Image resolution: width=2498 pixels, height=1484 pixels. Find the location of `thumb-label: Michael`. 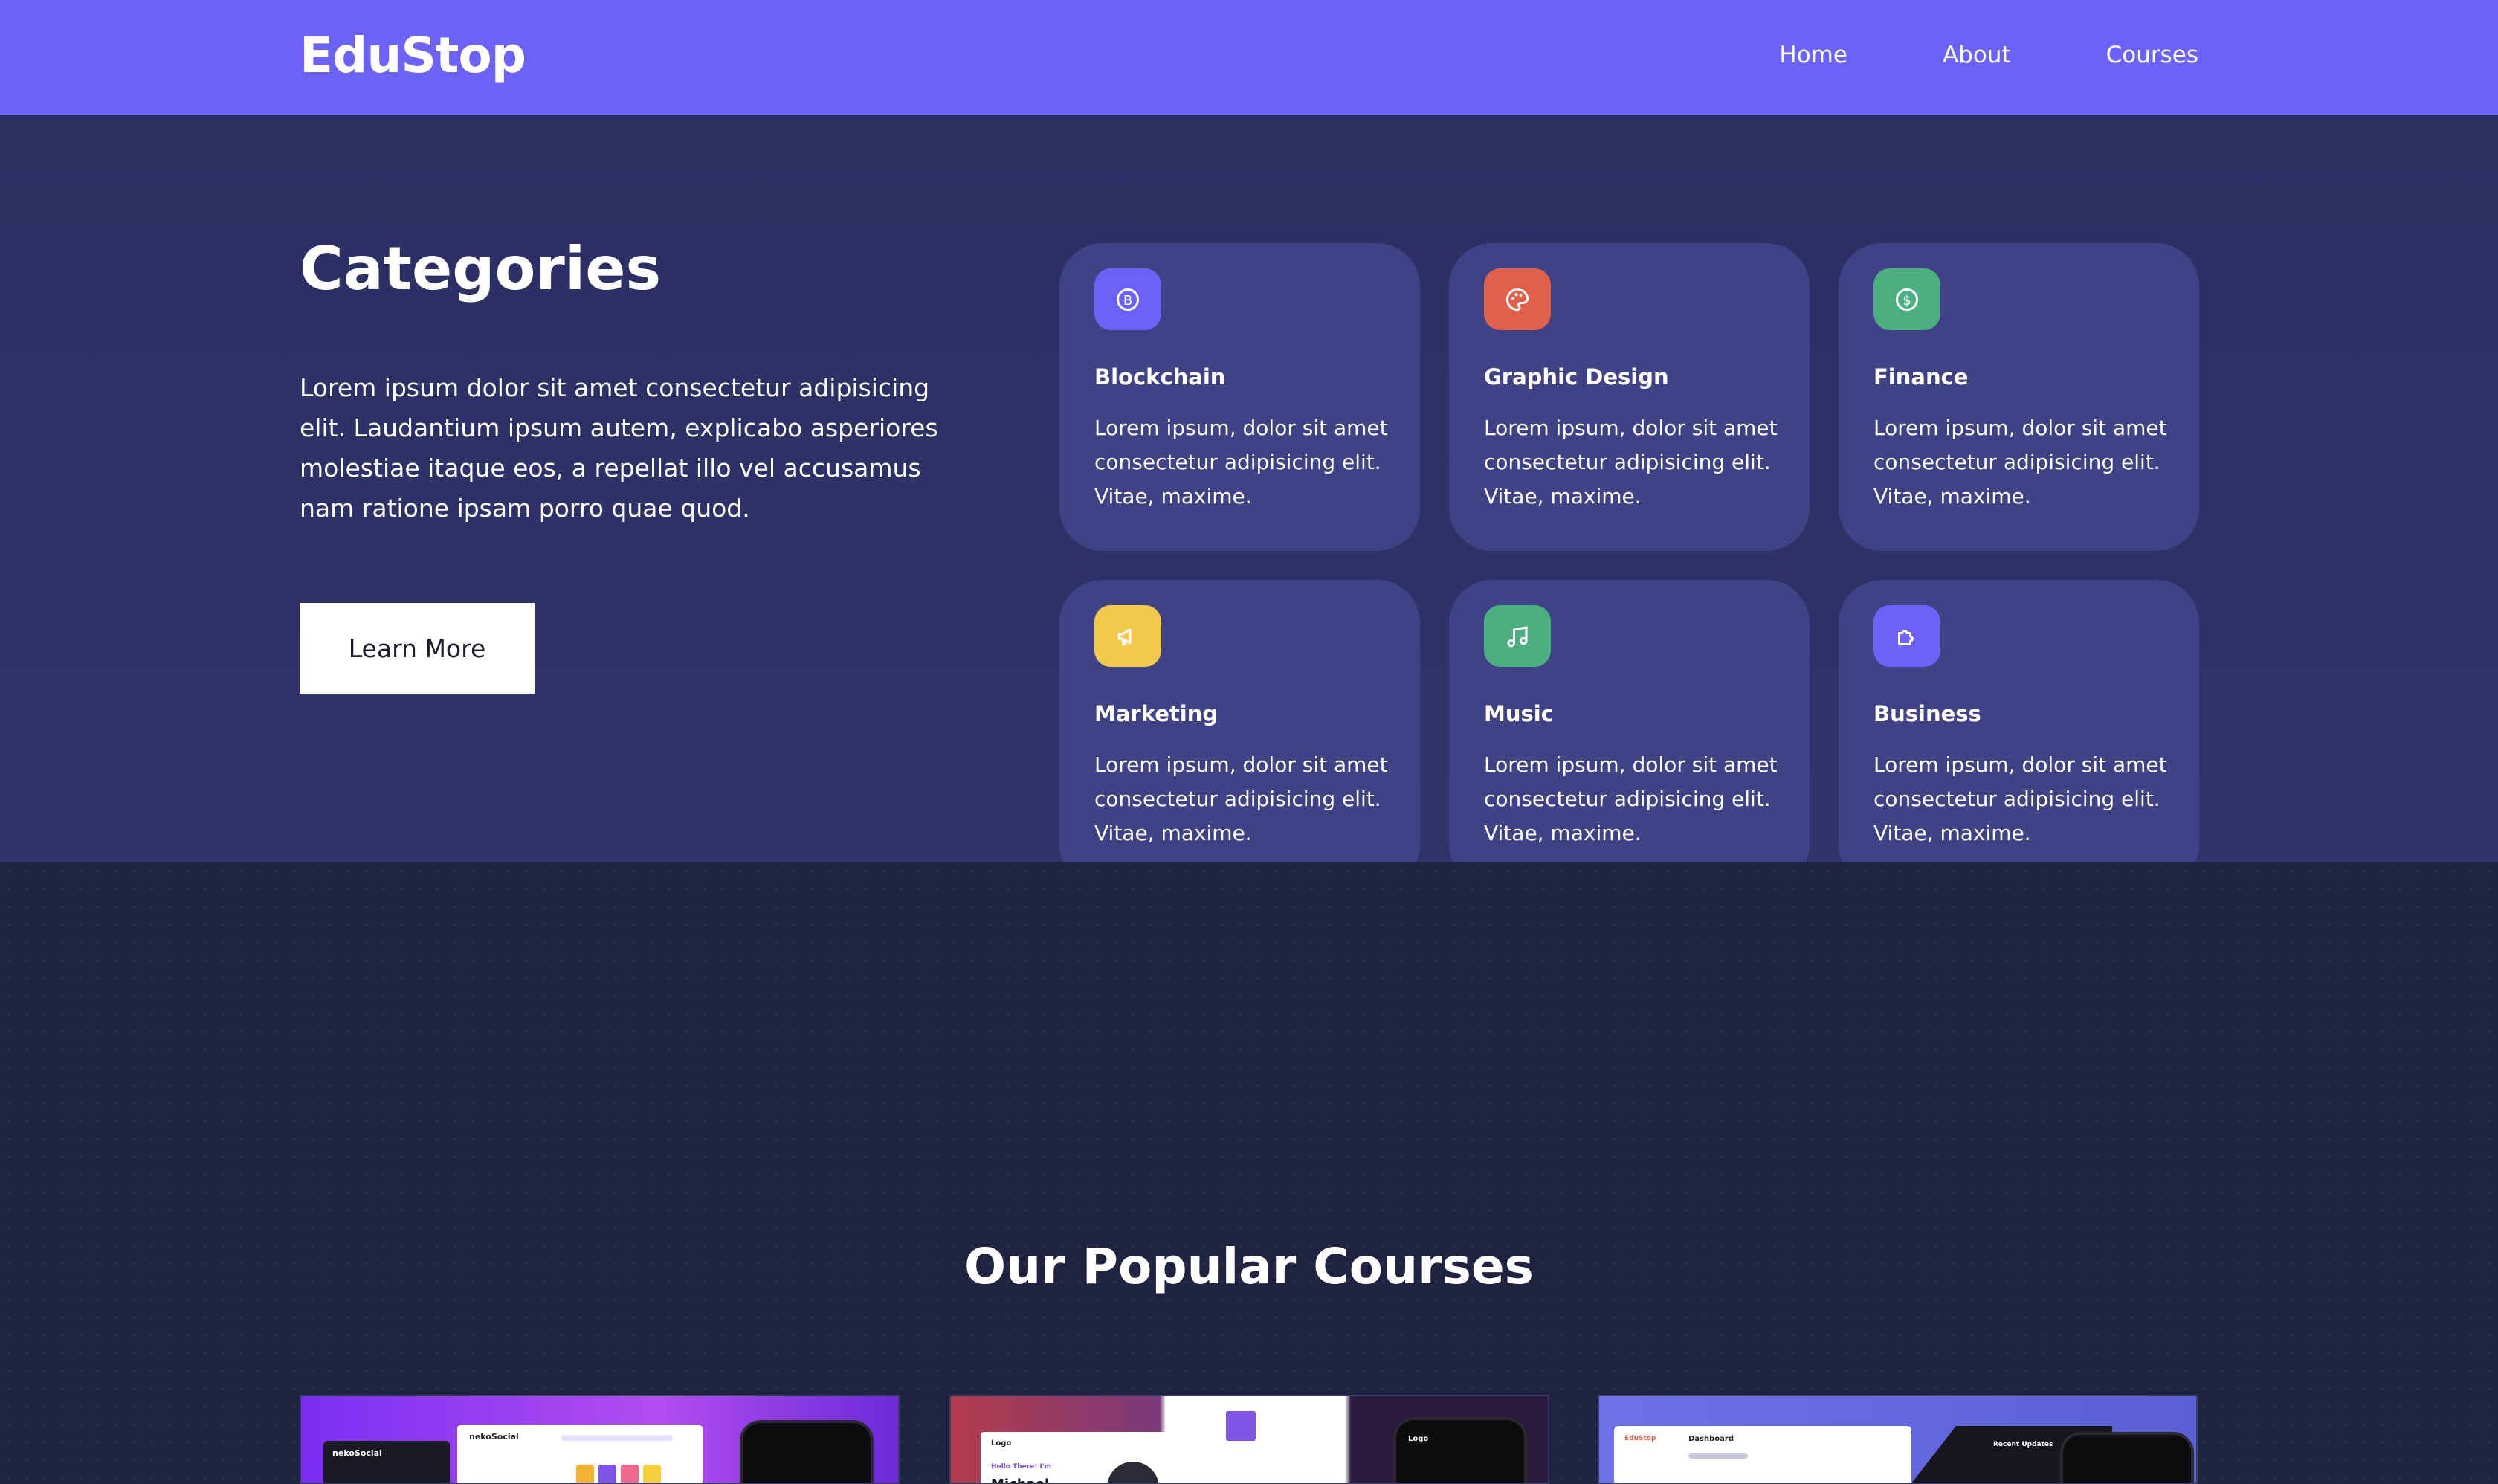

thumb-label: Michael is located at coordinates (1020, 1480).